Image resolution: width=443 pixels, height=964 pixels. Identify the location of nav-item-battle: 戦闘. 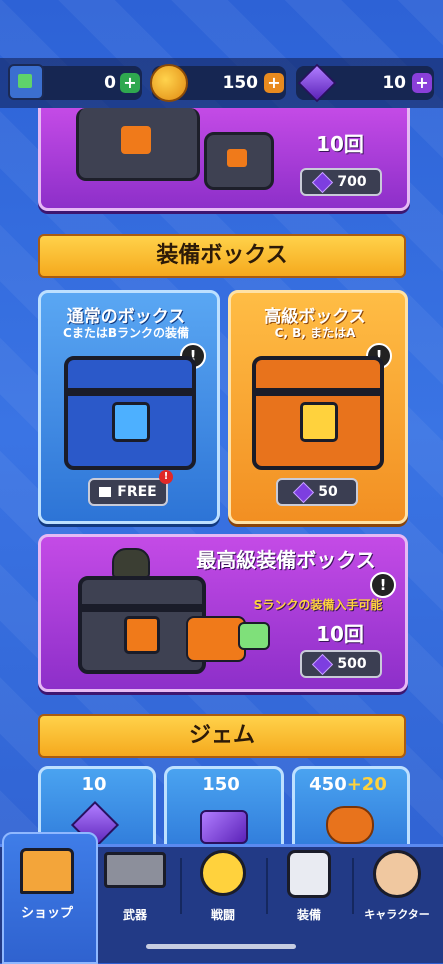
(223, 884).